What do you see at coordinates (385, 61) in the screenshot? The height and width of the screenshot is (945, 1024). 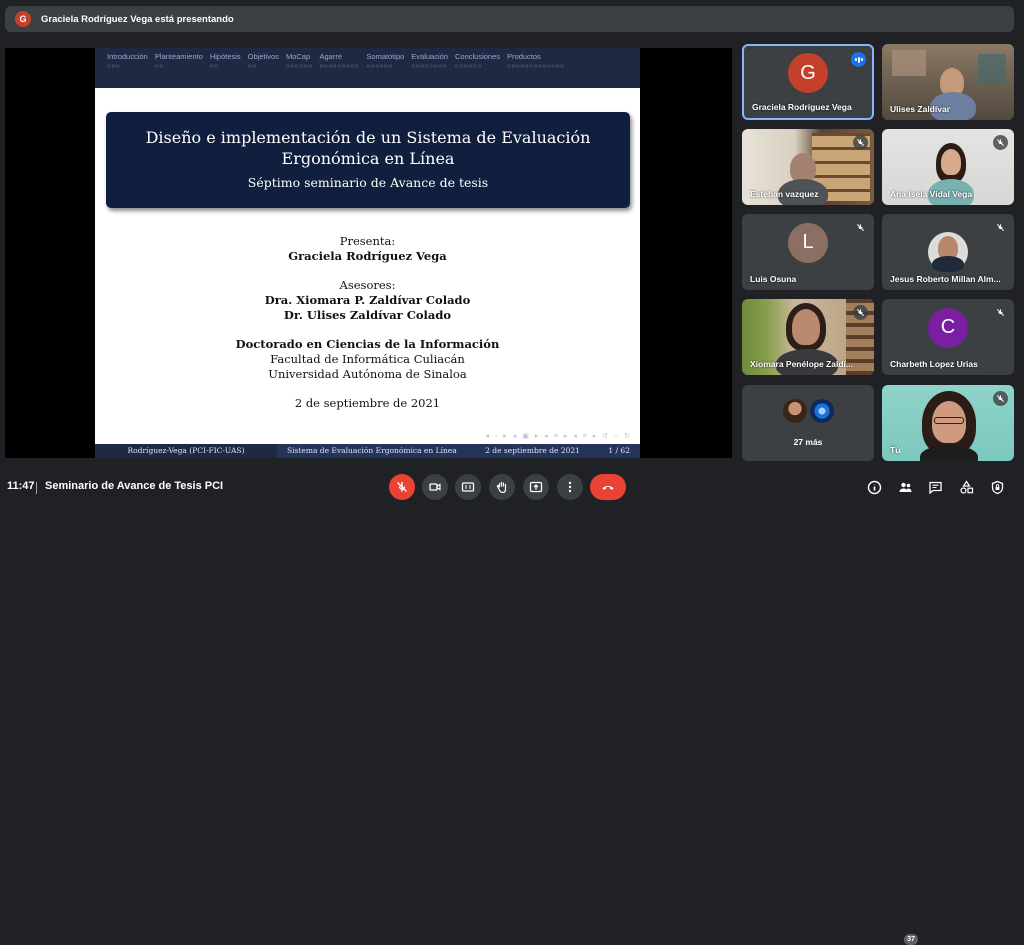 I see `slide-nav-item: Somatotipo ○○○○○○` at bounding box center [385, 61].